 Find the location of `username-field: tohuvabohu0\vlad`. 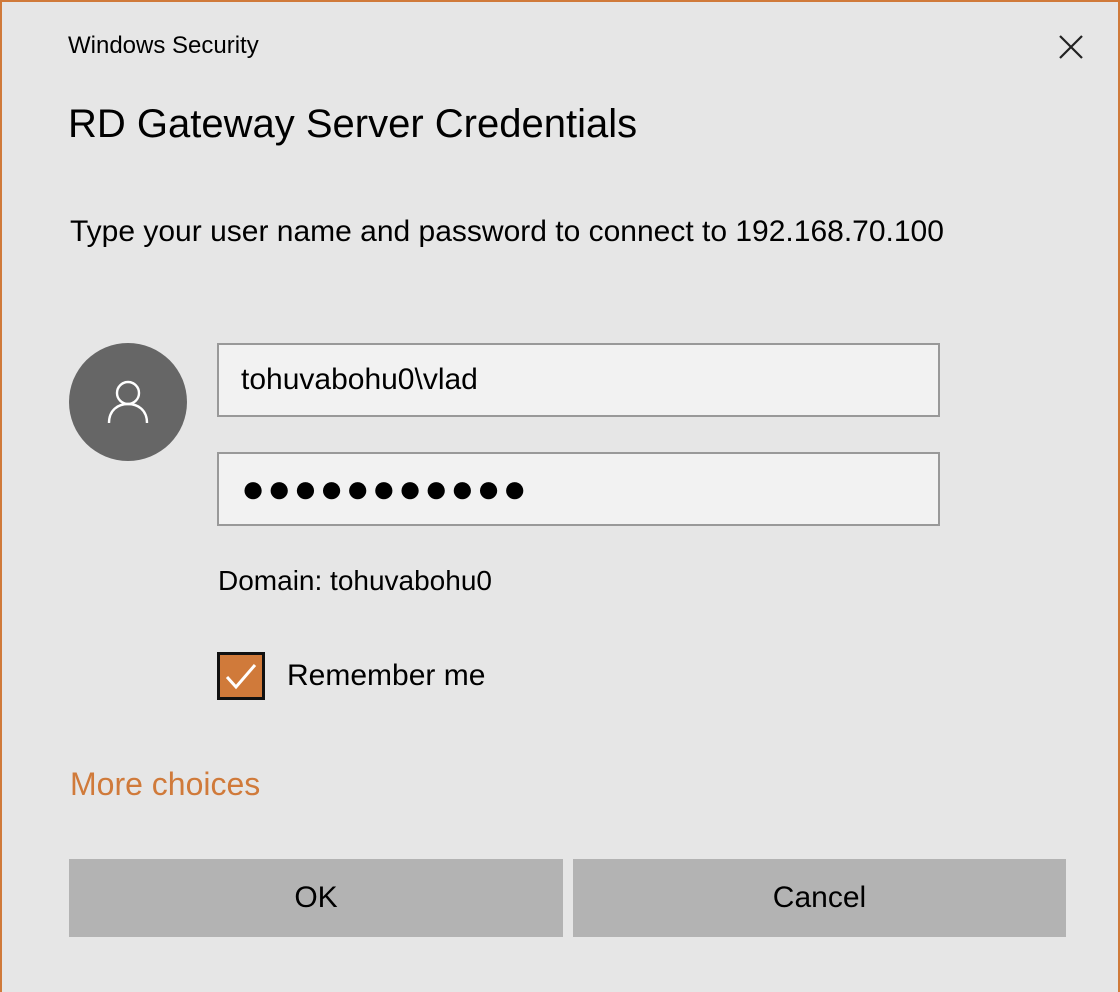

username-field: tohuvabohu0\vlad is located at coordinates (578, 380).